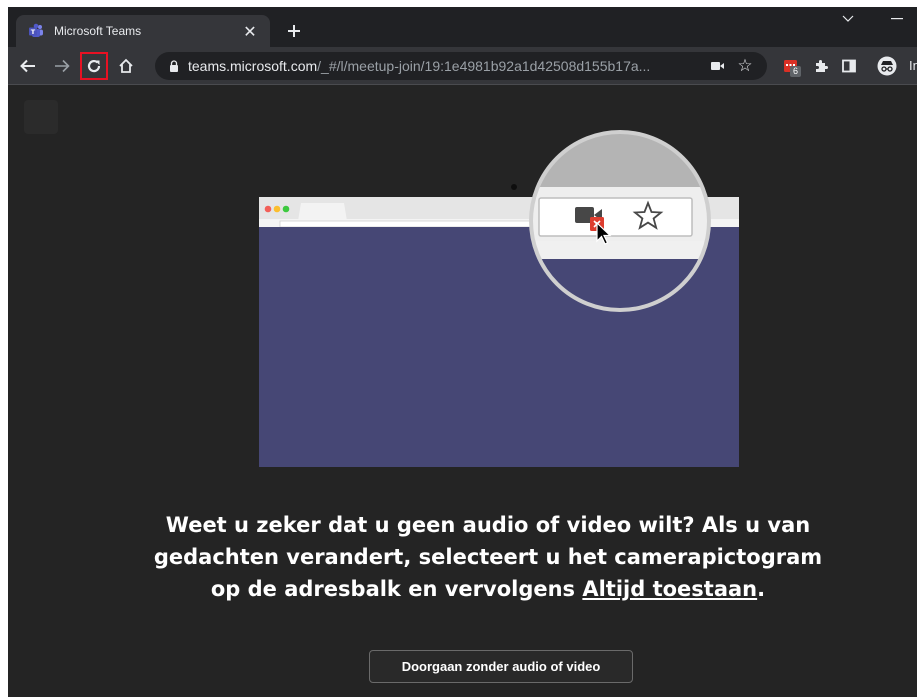 The width and height of the screenshot is (917, 697). I want to click on forward-button, so click(62, 66).